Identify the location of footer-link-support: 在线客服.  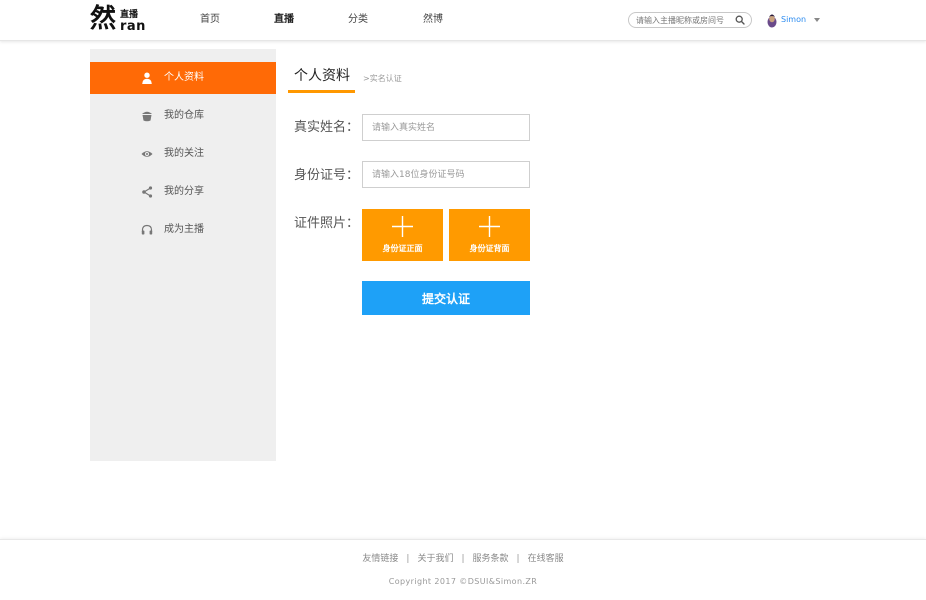
(546, 559).